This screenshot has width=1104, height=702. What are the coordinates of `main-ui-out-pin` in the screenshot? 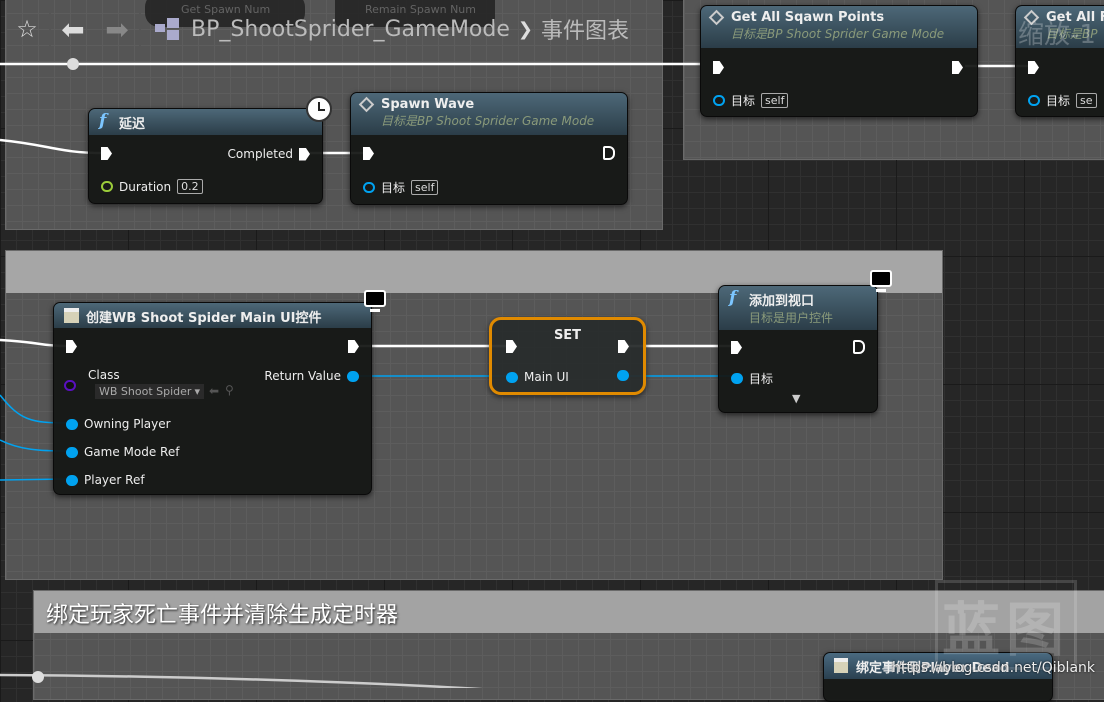 It's located at (623, 375).